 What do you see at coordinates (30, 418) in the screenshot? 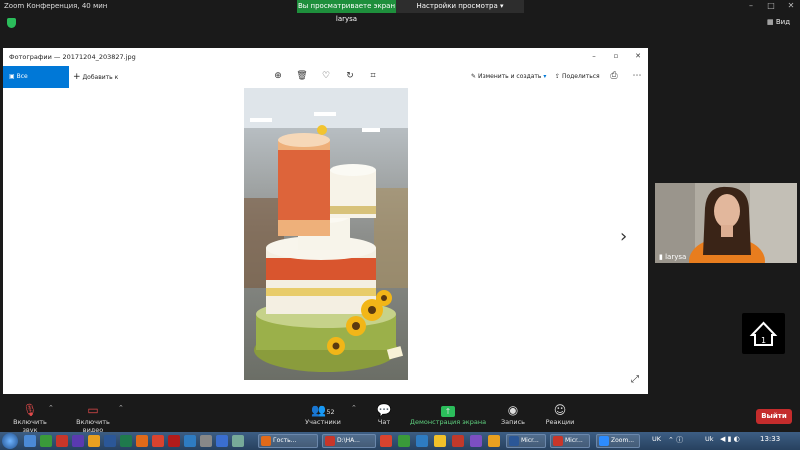
I see `unmute-button: 🎙 Включить звук` at bounding box center [30, 418].